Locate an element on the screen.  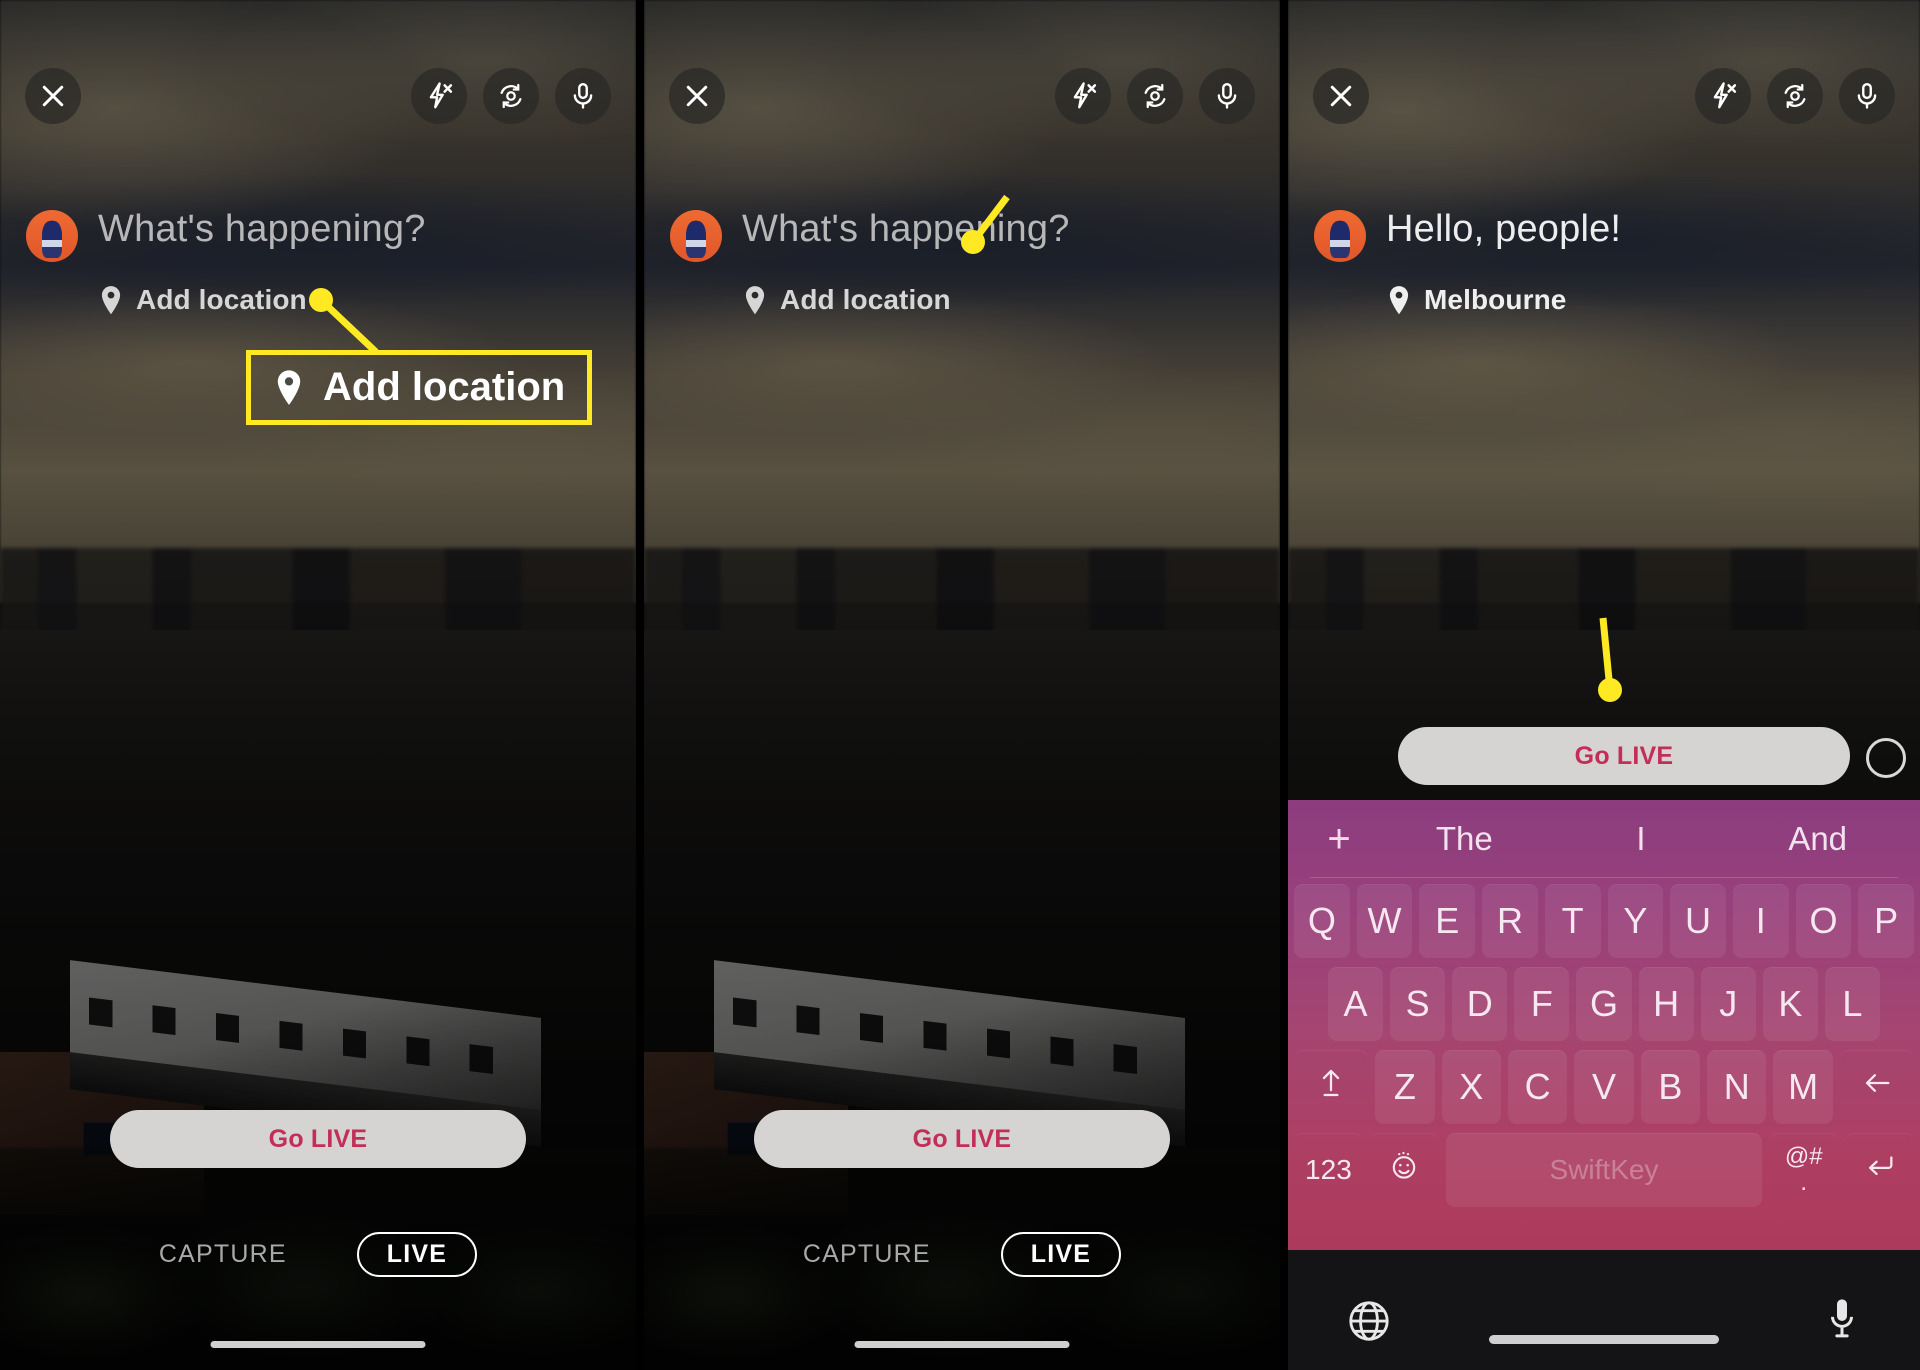
key-row-4: 123 SwiftKey @# . is located at coordinates (1604, 1170).